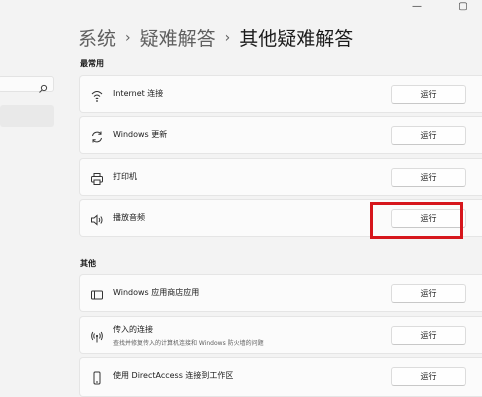 The width and height of the screenshot is (482, 397). What do you see at coordinates (178, 37) in the screenshot?
I see `breadcrumb-troubleshoot: 疑难解答` at bounding box center [178, 37].